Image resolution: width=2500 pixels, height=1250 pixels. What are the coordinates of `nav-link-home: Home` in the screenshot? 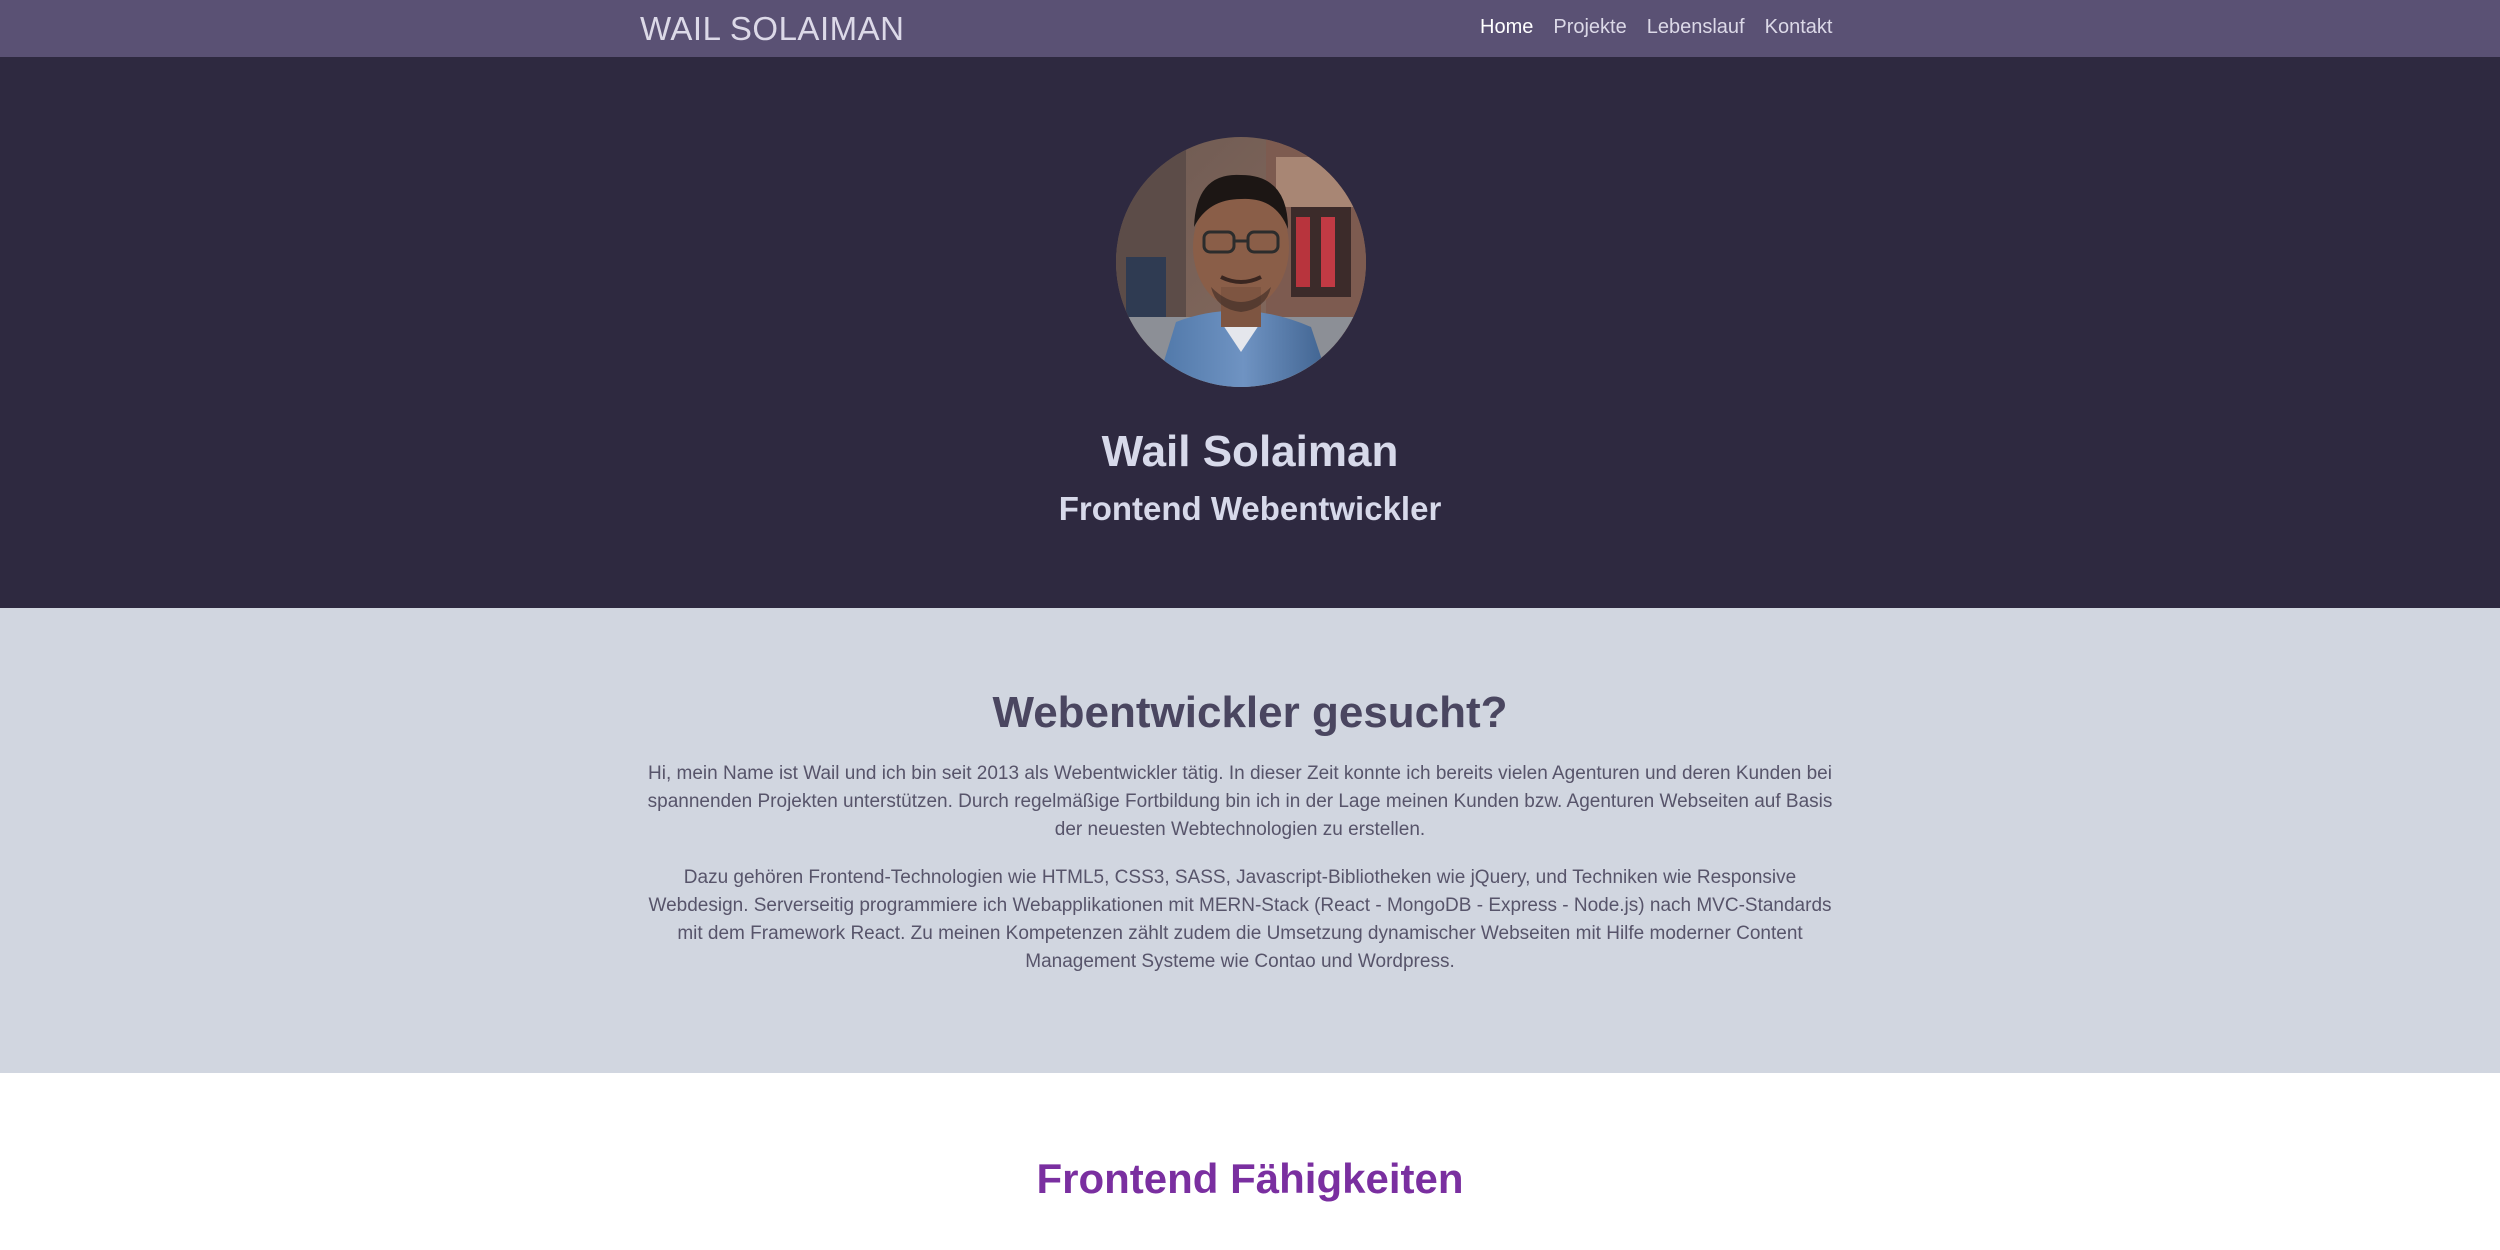 It's located at (1506, 27).